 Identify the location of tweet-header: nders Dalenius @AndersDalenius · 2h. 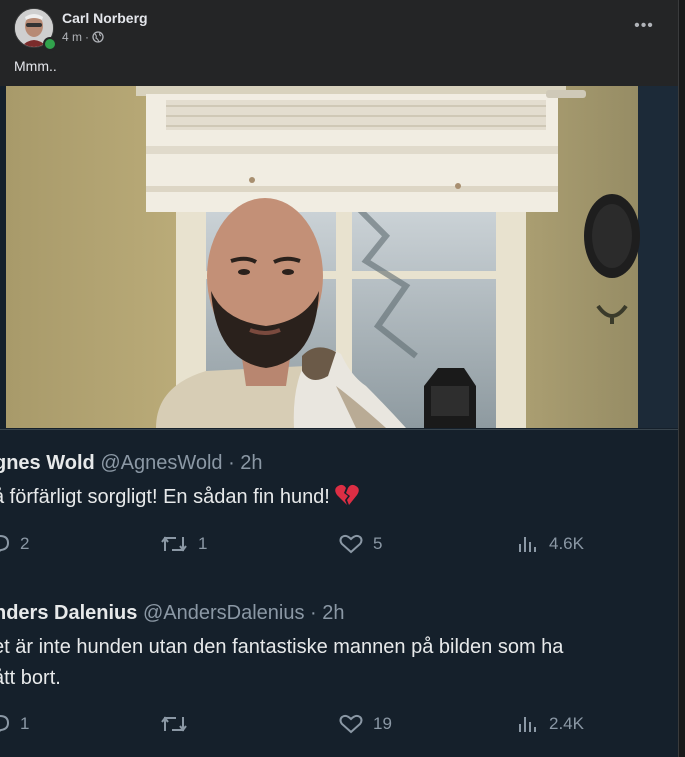
(172, 613).